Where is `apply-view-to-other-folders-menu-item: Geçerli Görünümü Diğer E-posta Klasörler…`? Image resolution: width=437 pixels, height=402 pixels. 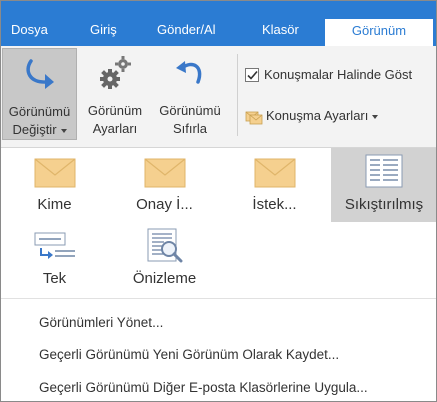 apply-view-to-other-folders-menu-item: Geçerli Görünümü Diğer E-posta Klasörler… is located at coordinates (203, 387).